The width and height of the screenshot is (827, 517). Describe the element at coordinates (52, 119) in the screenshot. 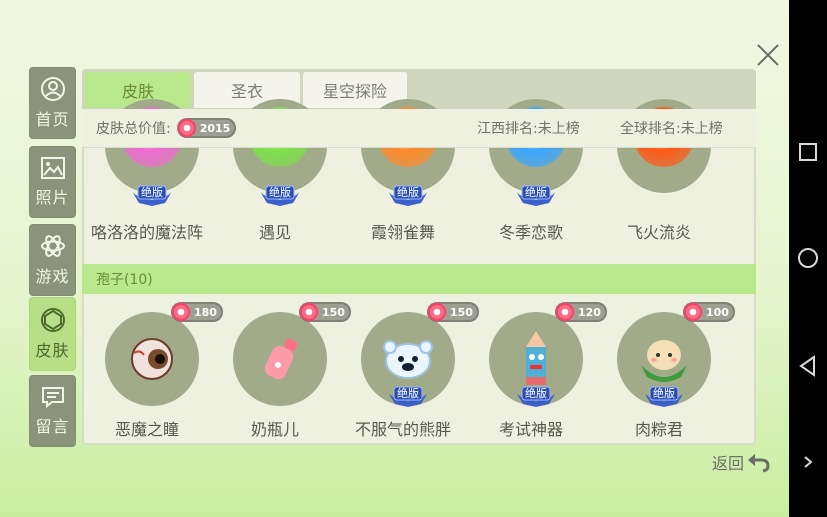

I see `side-tab-label: 首页` at that location.